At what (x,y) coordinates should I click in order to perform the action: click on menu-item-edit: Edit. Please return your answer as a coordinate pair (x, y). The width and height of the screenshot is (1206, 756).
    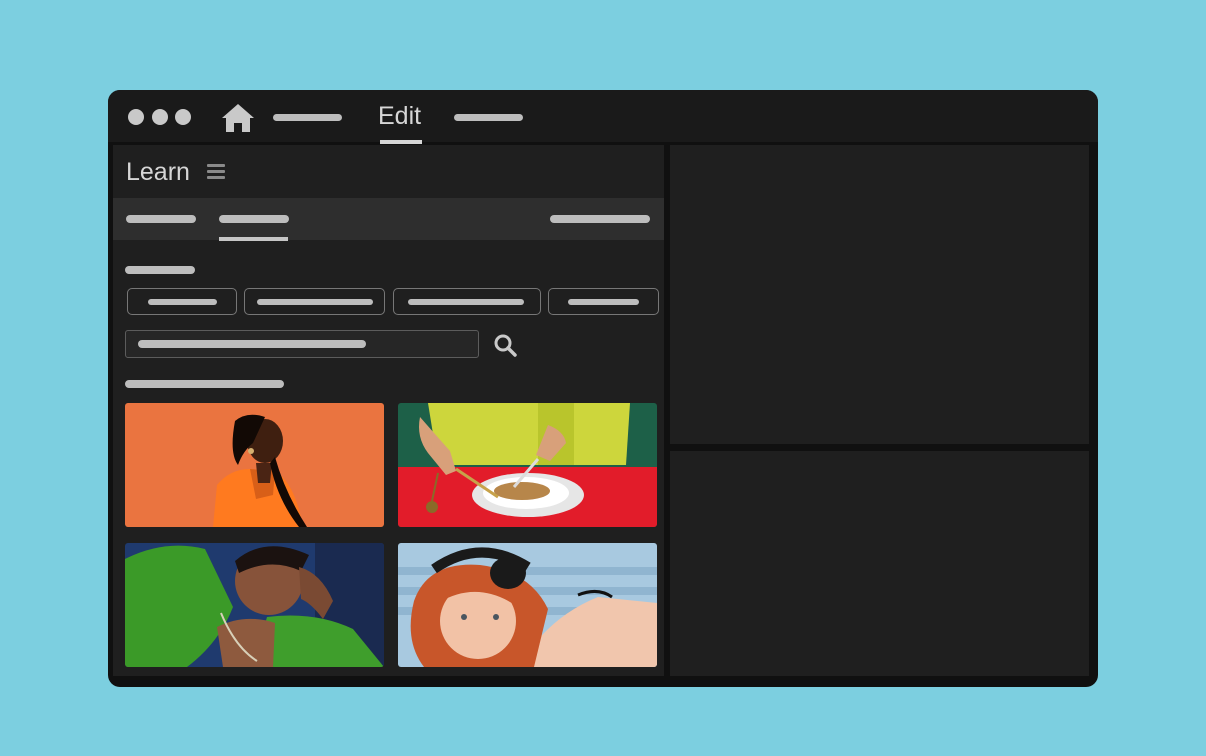
    Looking at the image, I should click on (399, 116).